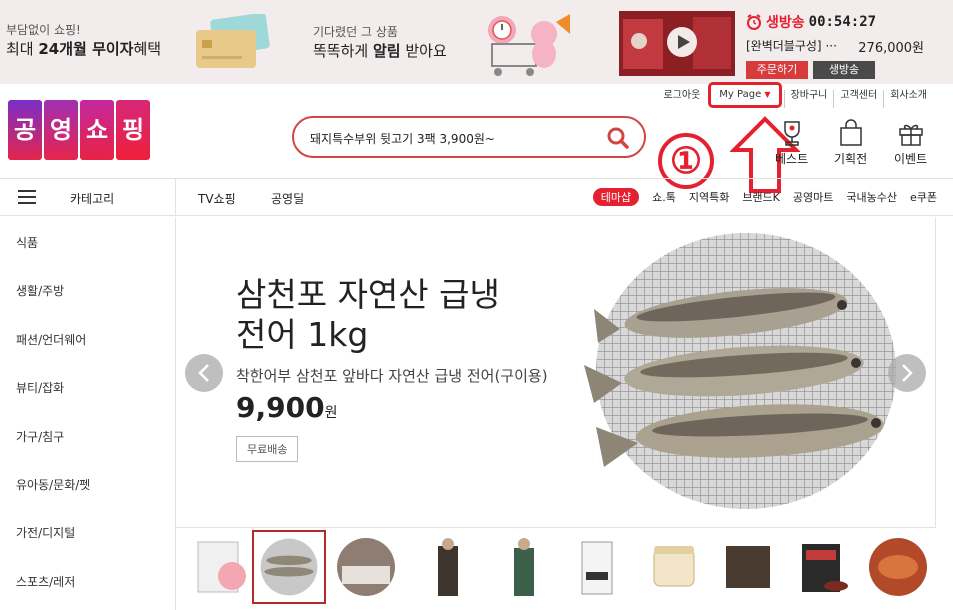 The width and height of the screenshot is (953, 610). I want to click on sidebar-item-fashion: 패션/언더웨어, so click(51, 339).